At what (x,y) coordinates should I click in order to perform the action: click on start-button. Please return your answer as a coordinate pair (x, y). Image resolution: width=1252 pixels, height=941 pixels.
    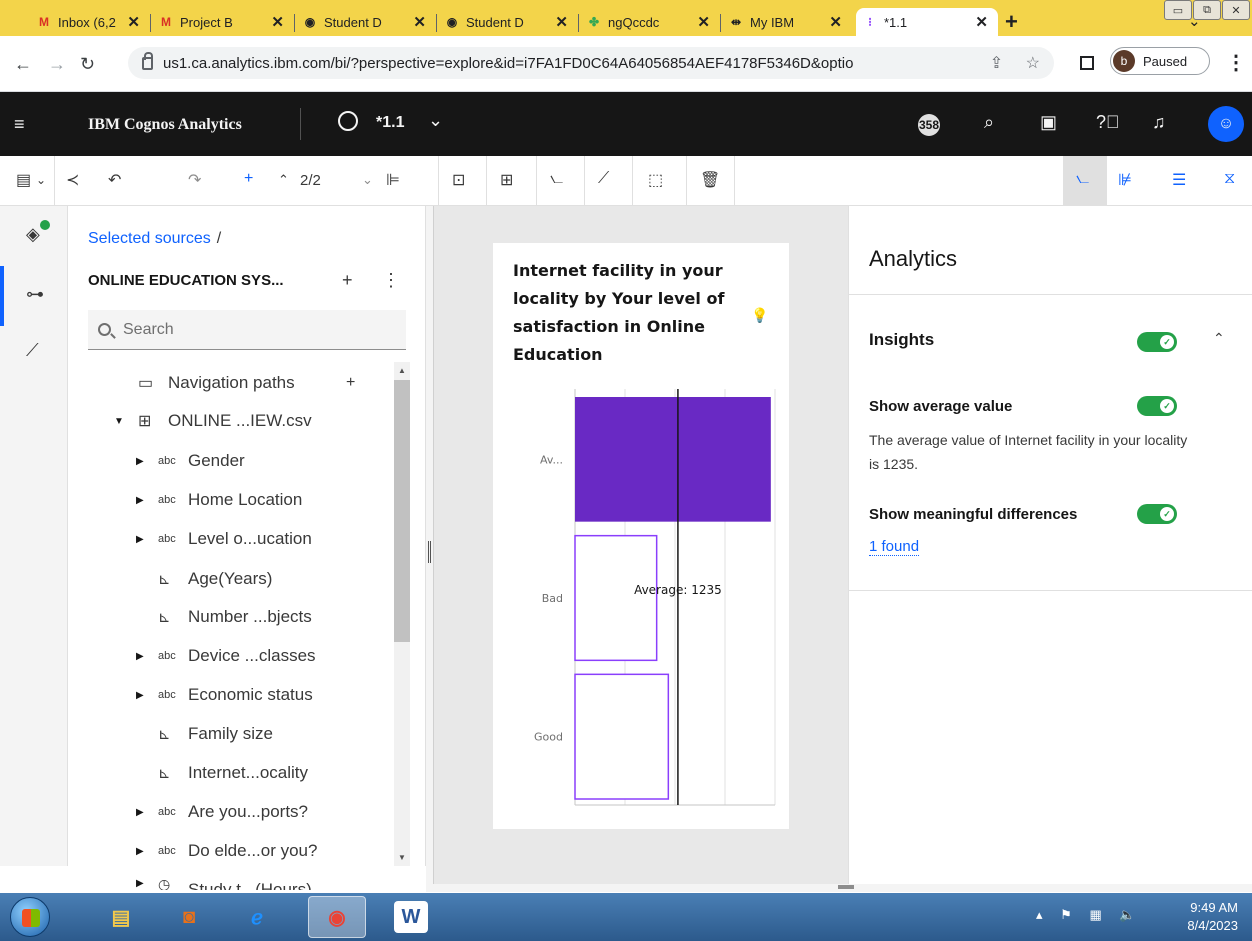
    Looking at the image, I should click on (30, 917).